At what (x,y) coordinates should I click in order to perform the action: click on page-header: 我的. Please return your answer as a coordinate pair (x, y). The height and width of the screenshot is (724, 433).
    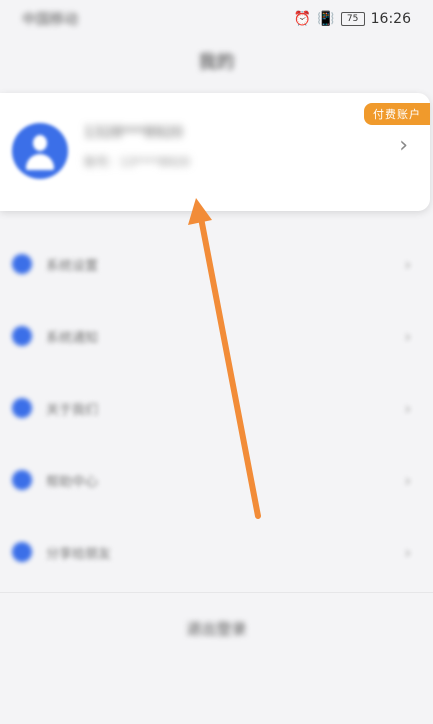
    Looking at the image, I should click on (216, 61).